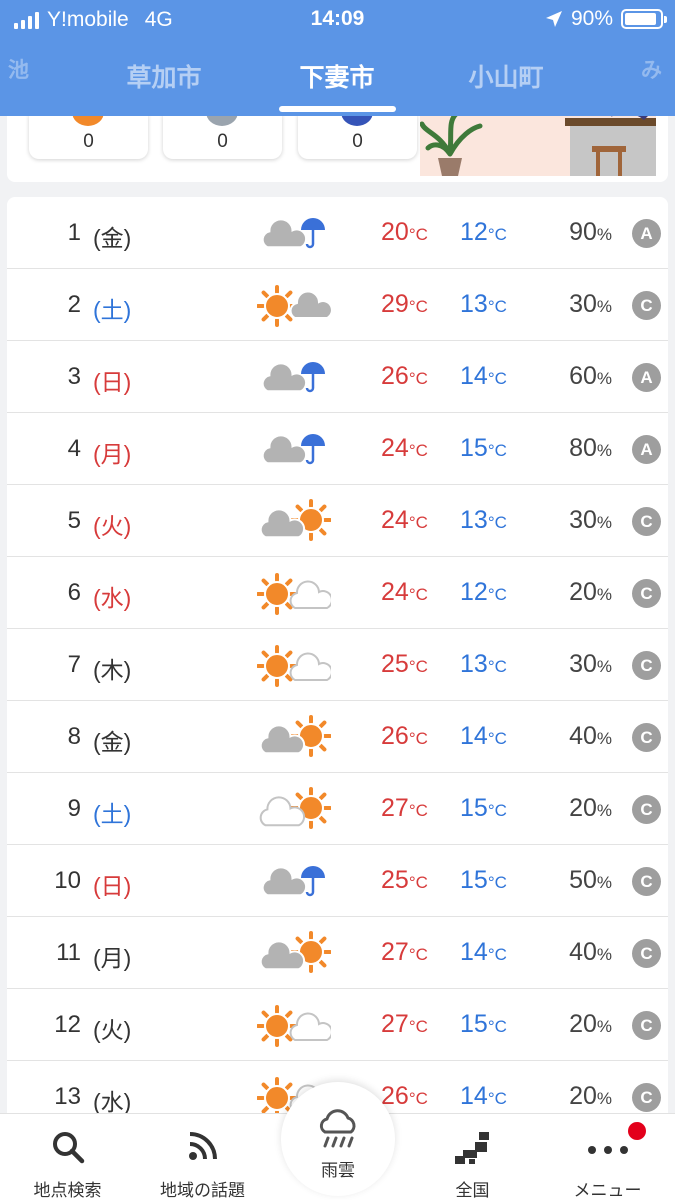 This screenshot has height=1200, width=675. Describe the element at coordinates (337, 521) in the screenshot. I see `forecast-row: 5 (火) 24°C 13°C 30% C` at that location.